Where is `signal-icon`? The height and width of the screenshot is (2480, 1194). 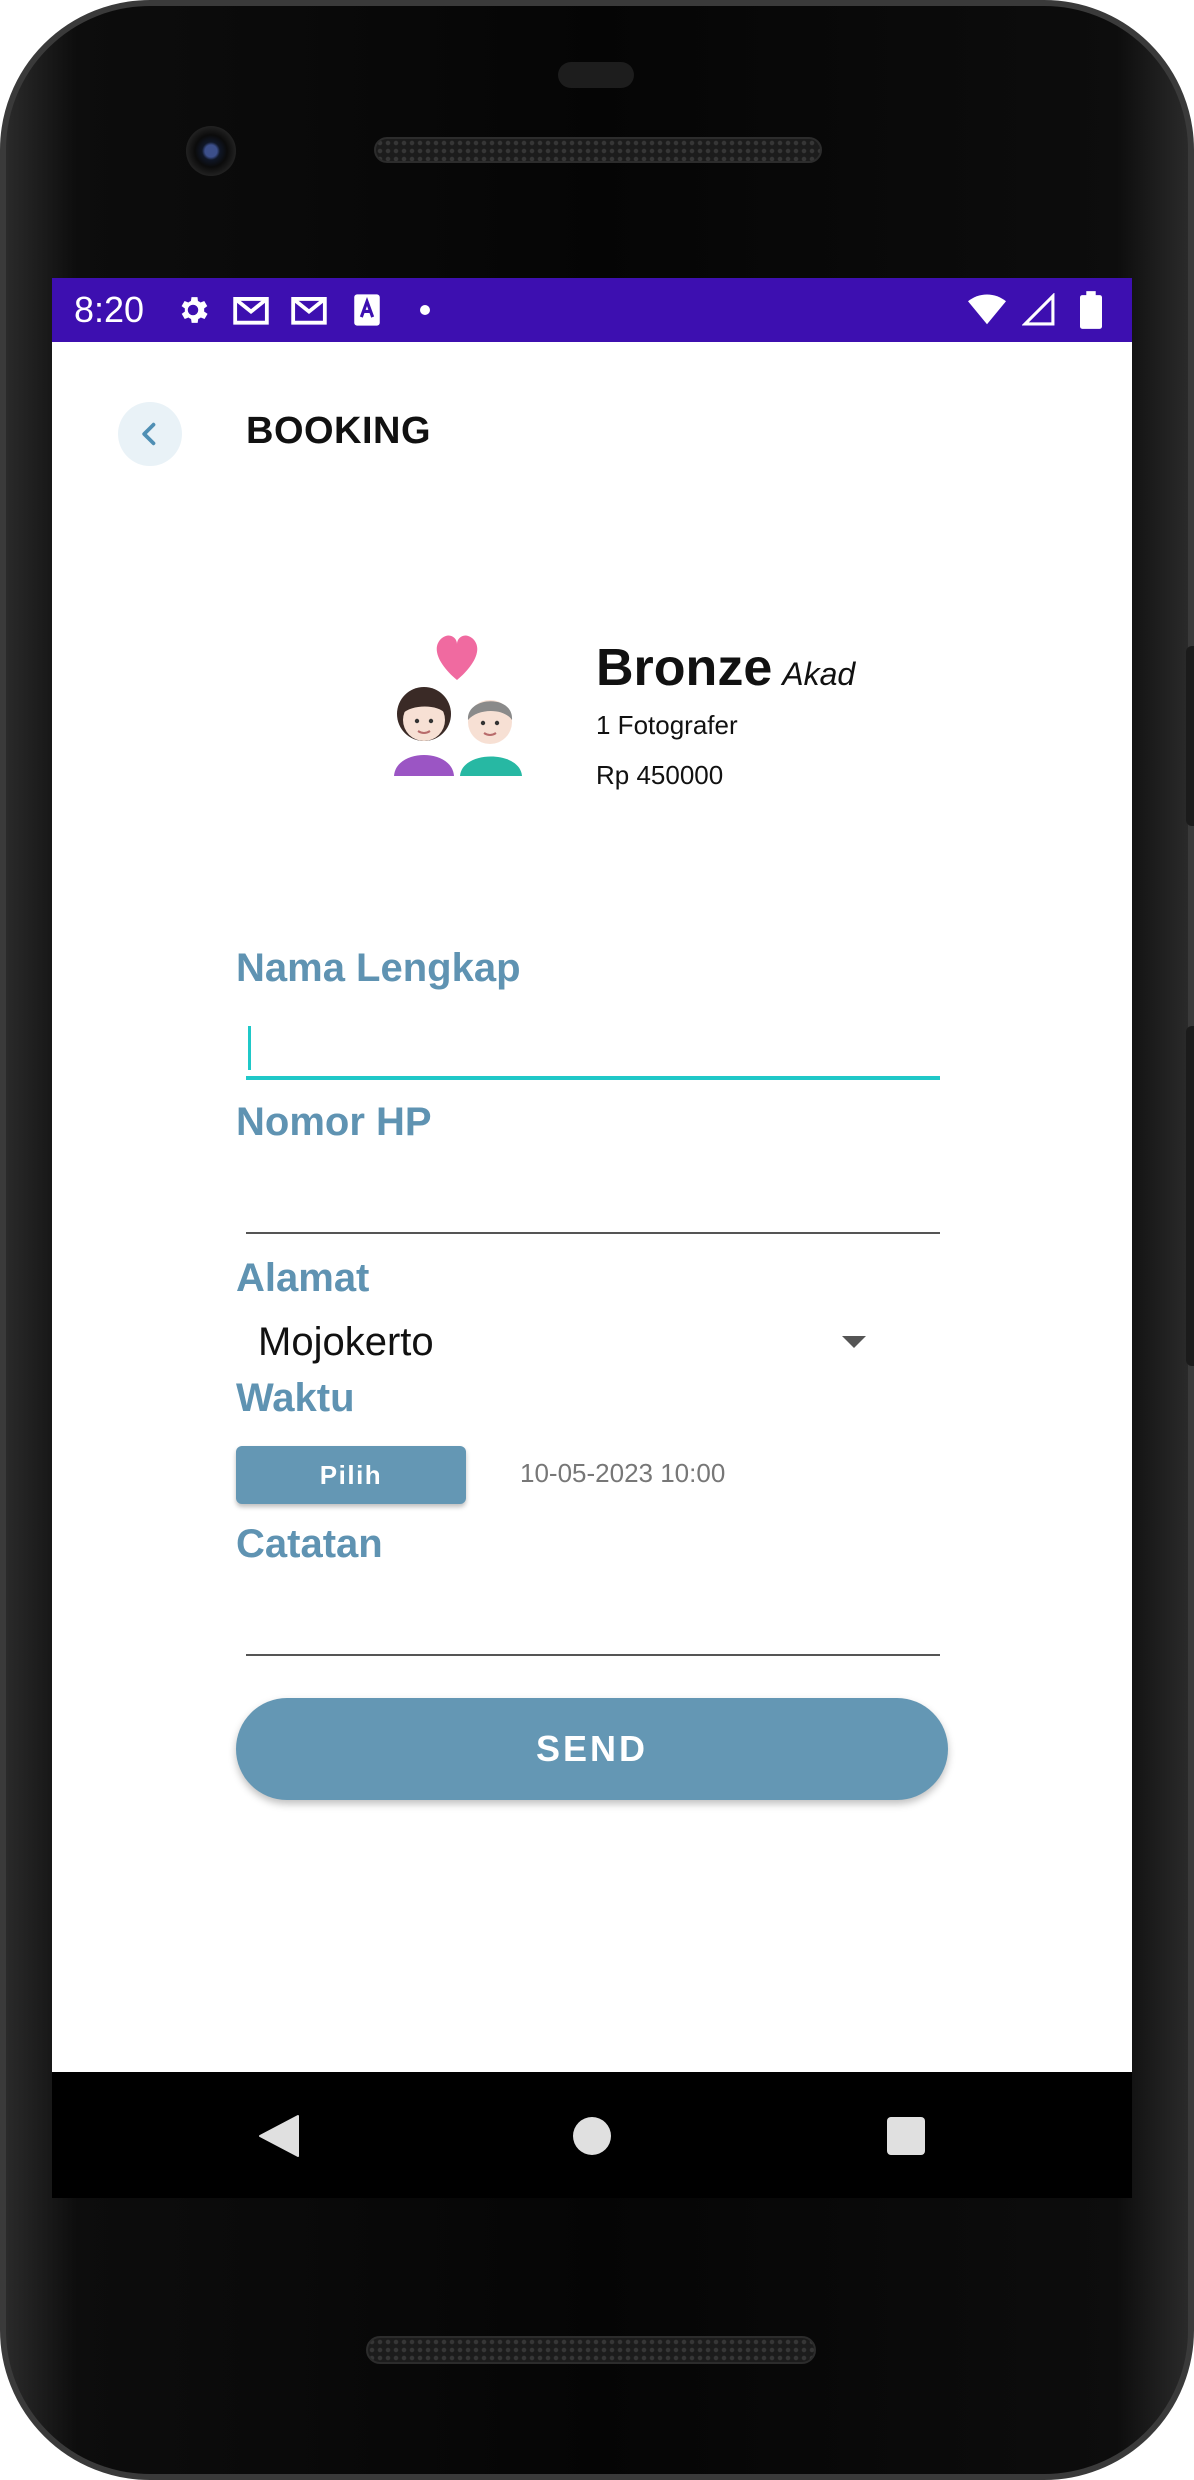 signal-icon is located at coordinates (1039, 310).